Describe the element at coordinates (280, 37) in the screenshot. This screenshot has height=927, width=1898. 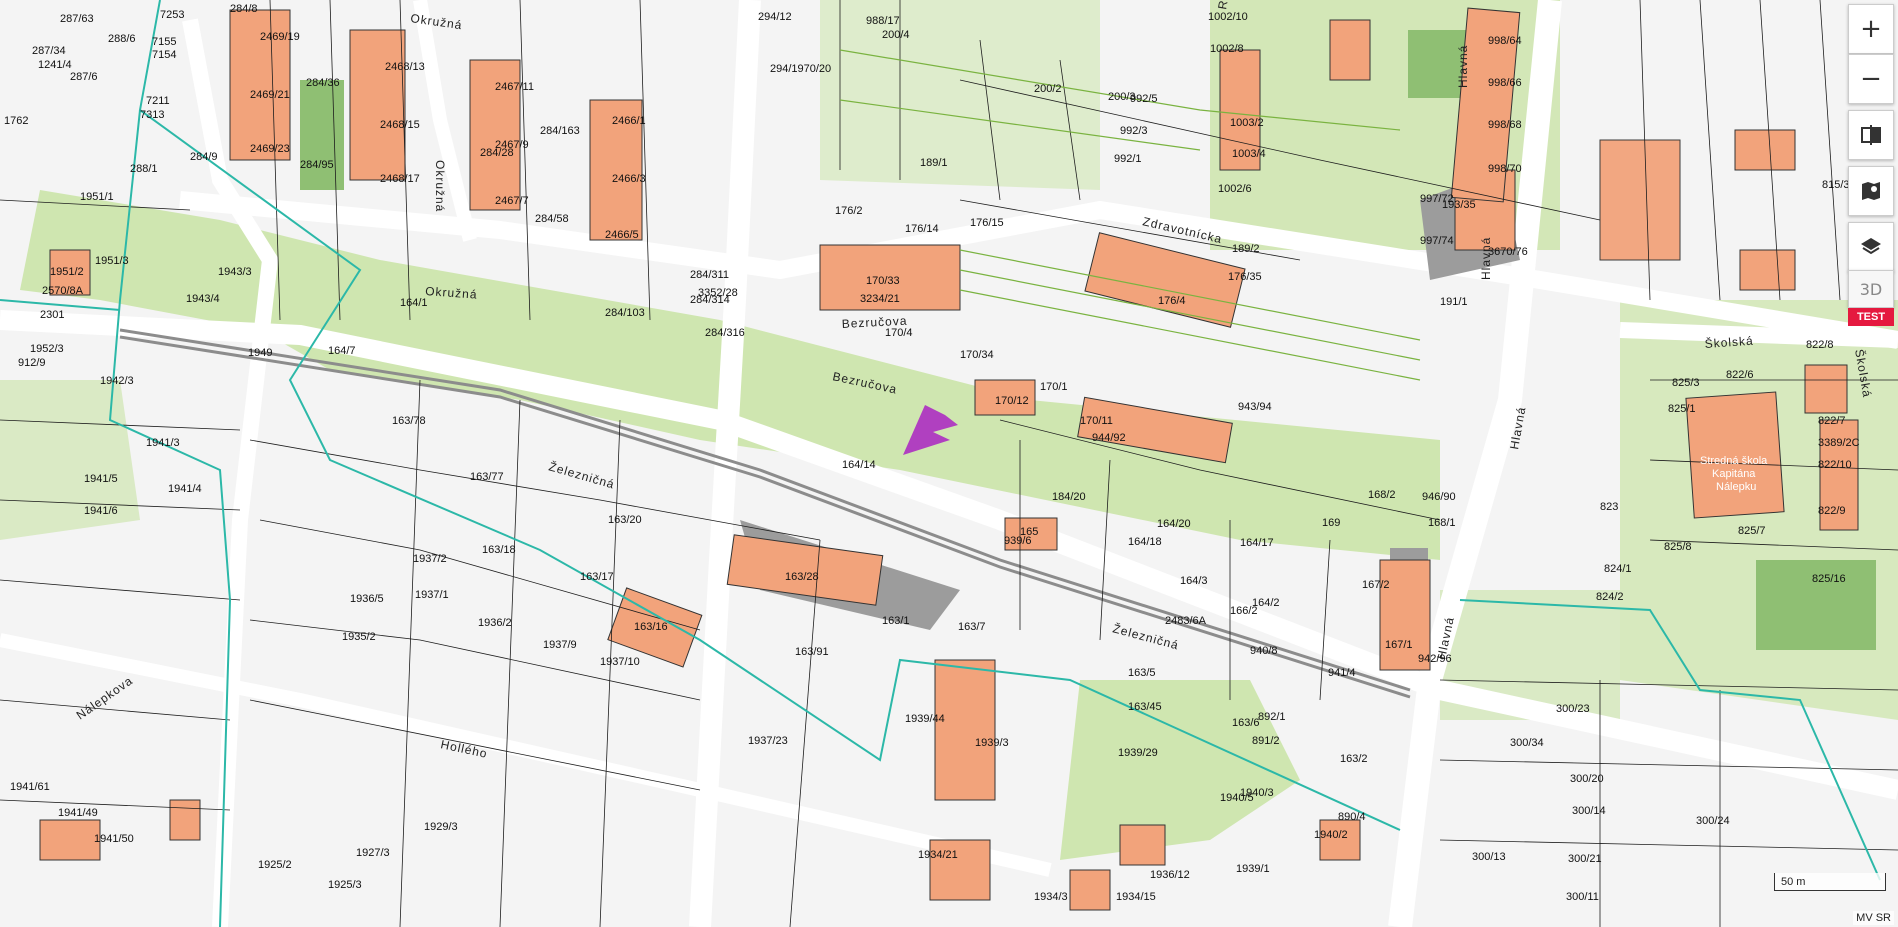
I see `parcel-label: 2469/19` at that location.